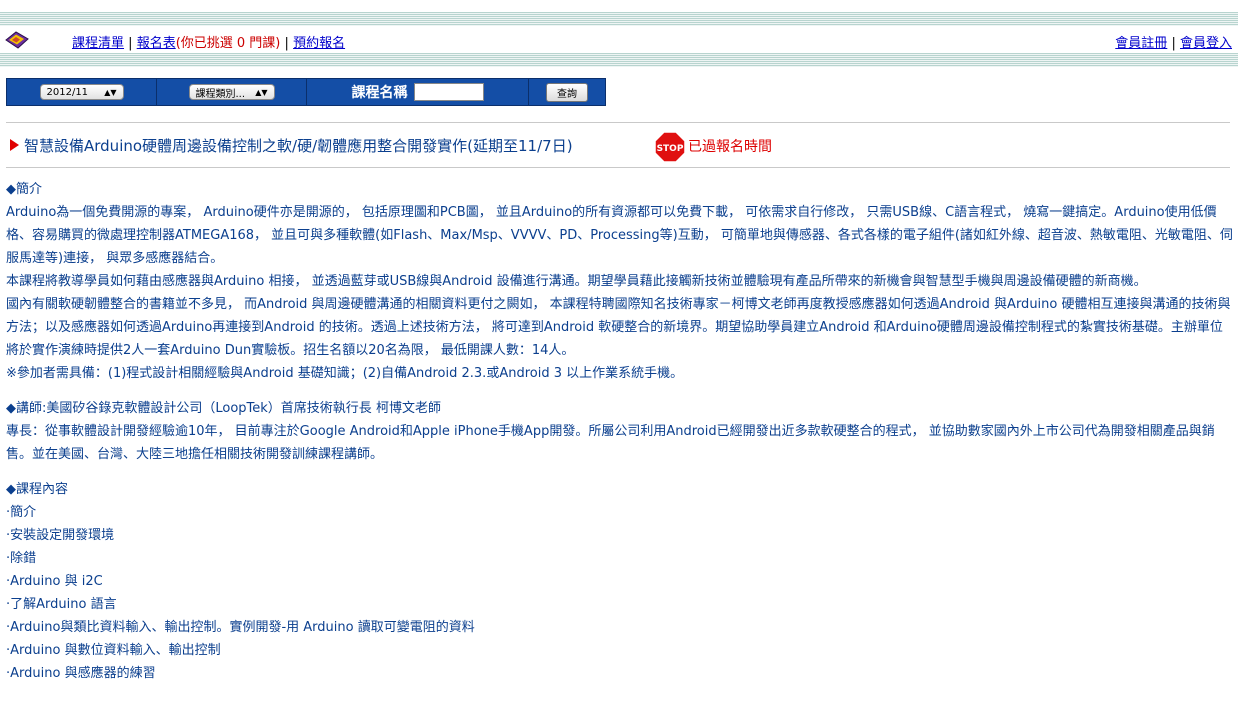  What do you see at coordinates (113, 650) in the screenshot?
I see `syllabus-item: ·Arduino 與數位資料輸入、輸出控制` at bounding box center [113, 650].